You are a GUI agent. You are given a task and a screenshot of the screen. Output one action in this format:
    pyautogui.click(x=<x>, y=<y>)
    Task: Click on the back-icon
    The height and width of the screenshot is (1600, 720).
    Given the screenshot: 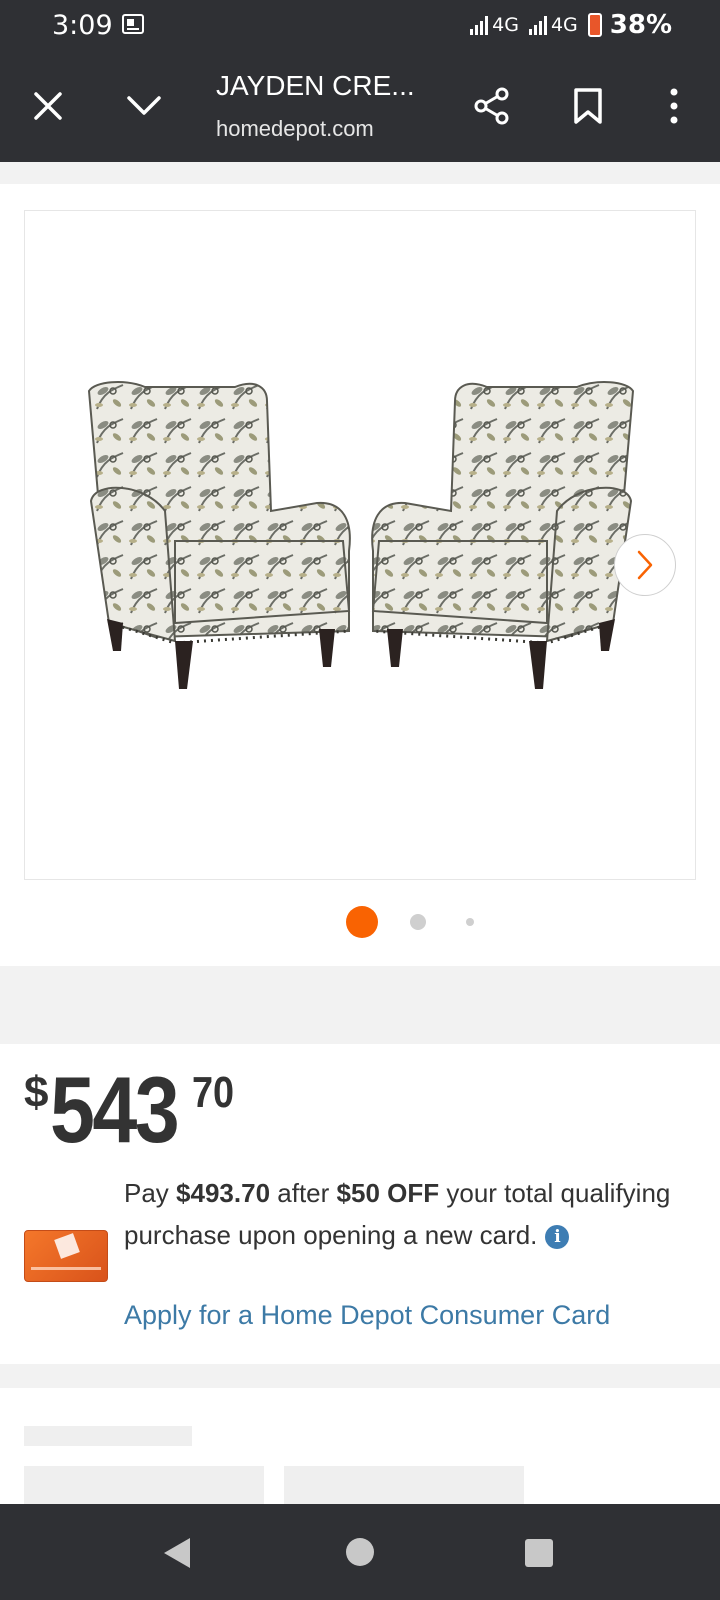 What is the action you would take?
    pyautogui.click(x=177, y=1553)
    